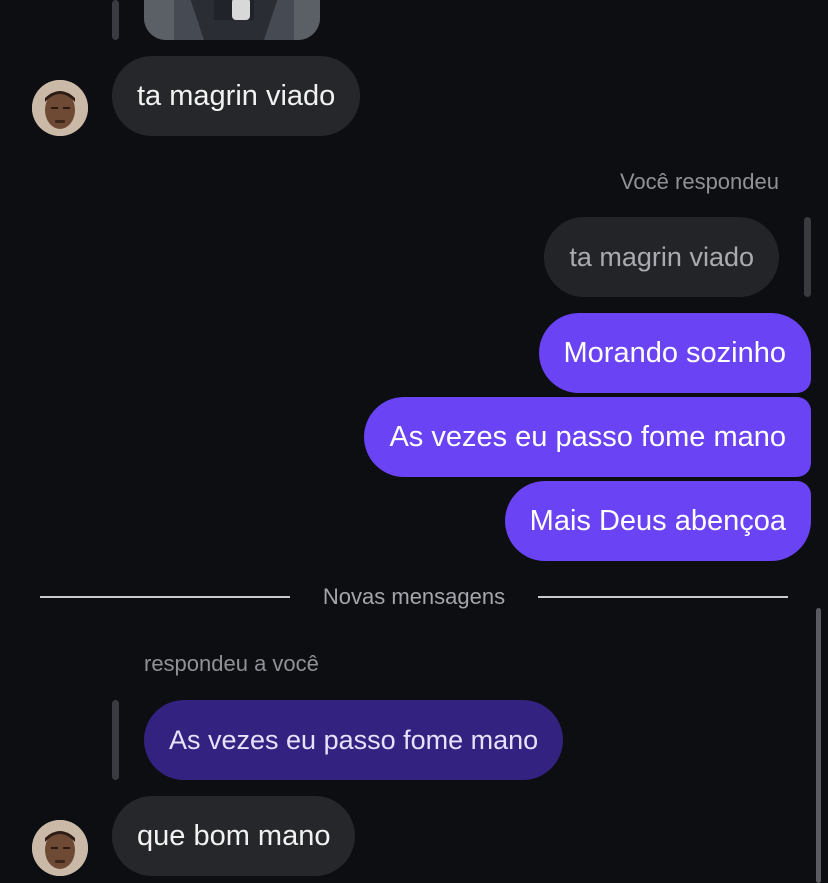  I want to click on reply-bar-top, so click(115, 20).